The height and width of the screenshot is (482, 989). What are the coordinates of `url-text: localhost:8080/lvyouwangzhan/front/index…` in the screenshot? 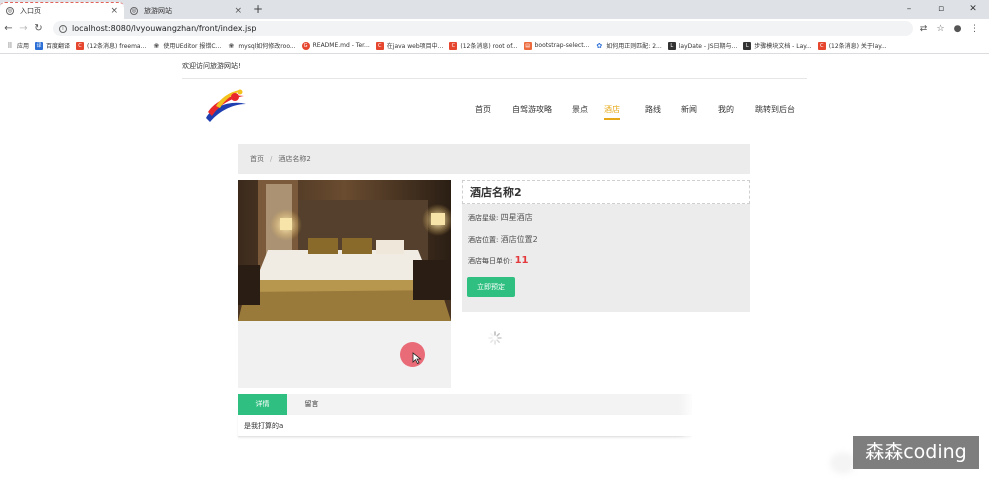 It's located at (164, 28).